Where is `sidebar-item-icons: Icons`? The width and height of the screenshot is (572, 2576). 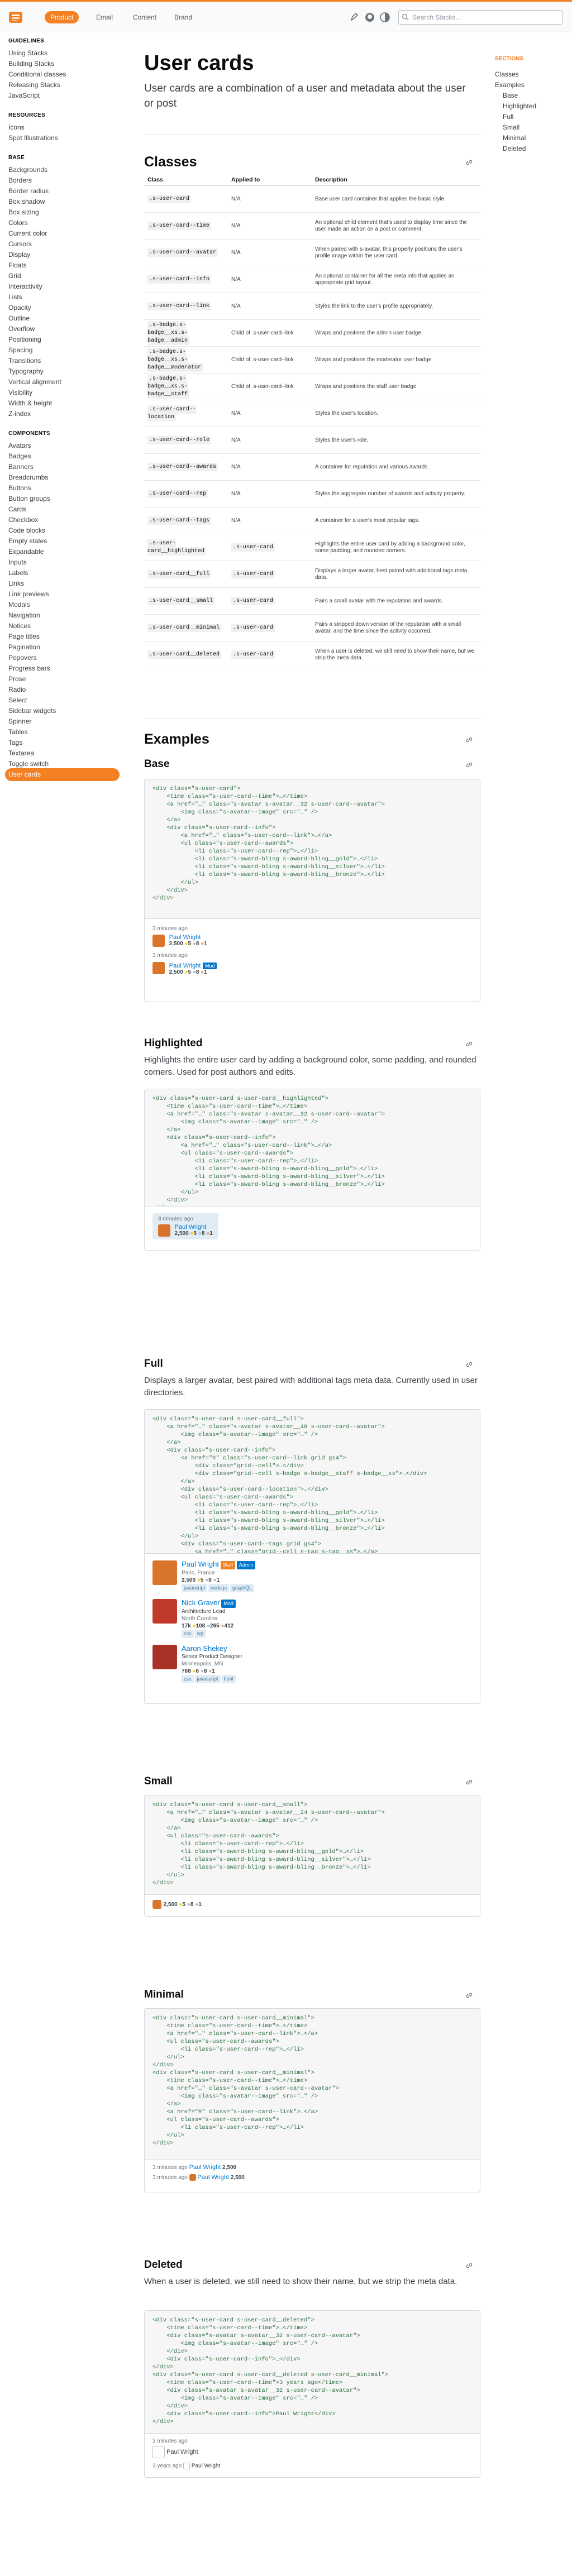 sidebar-item-icons: Icons is located at coordinates (16, 127).